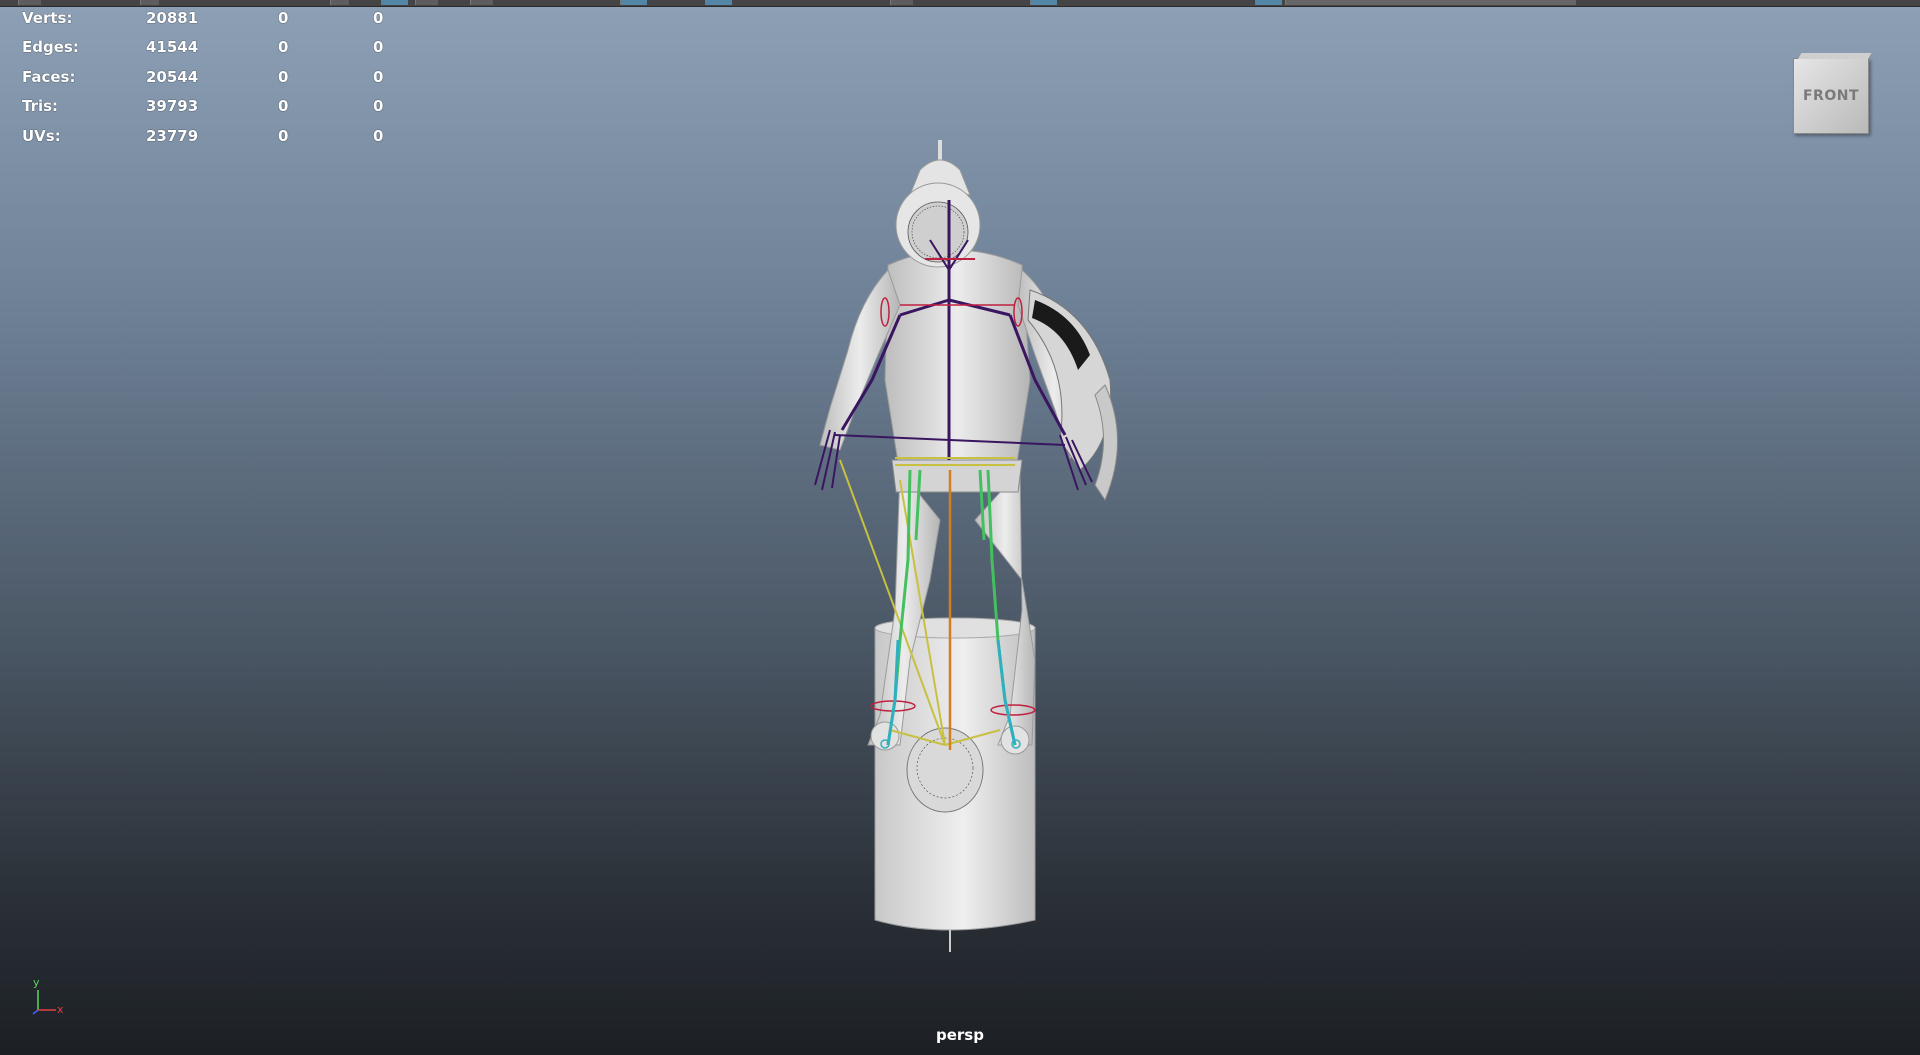 The image size is (1920, 1055). Describe the element at coordinates (938, 204) in the screenshot. I see `helmet-mesh` at that location.